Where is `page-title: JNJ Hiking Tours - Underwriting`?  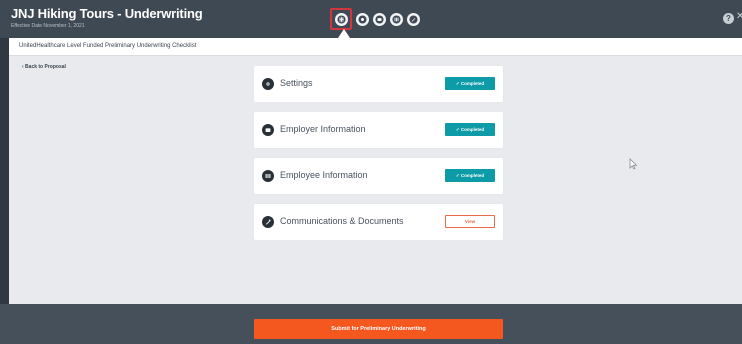 page-title: JNJ Hiking Tours - Underwriting is located at coordinates (107, 13).